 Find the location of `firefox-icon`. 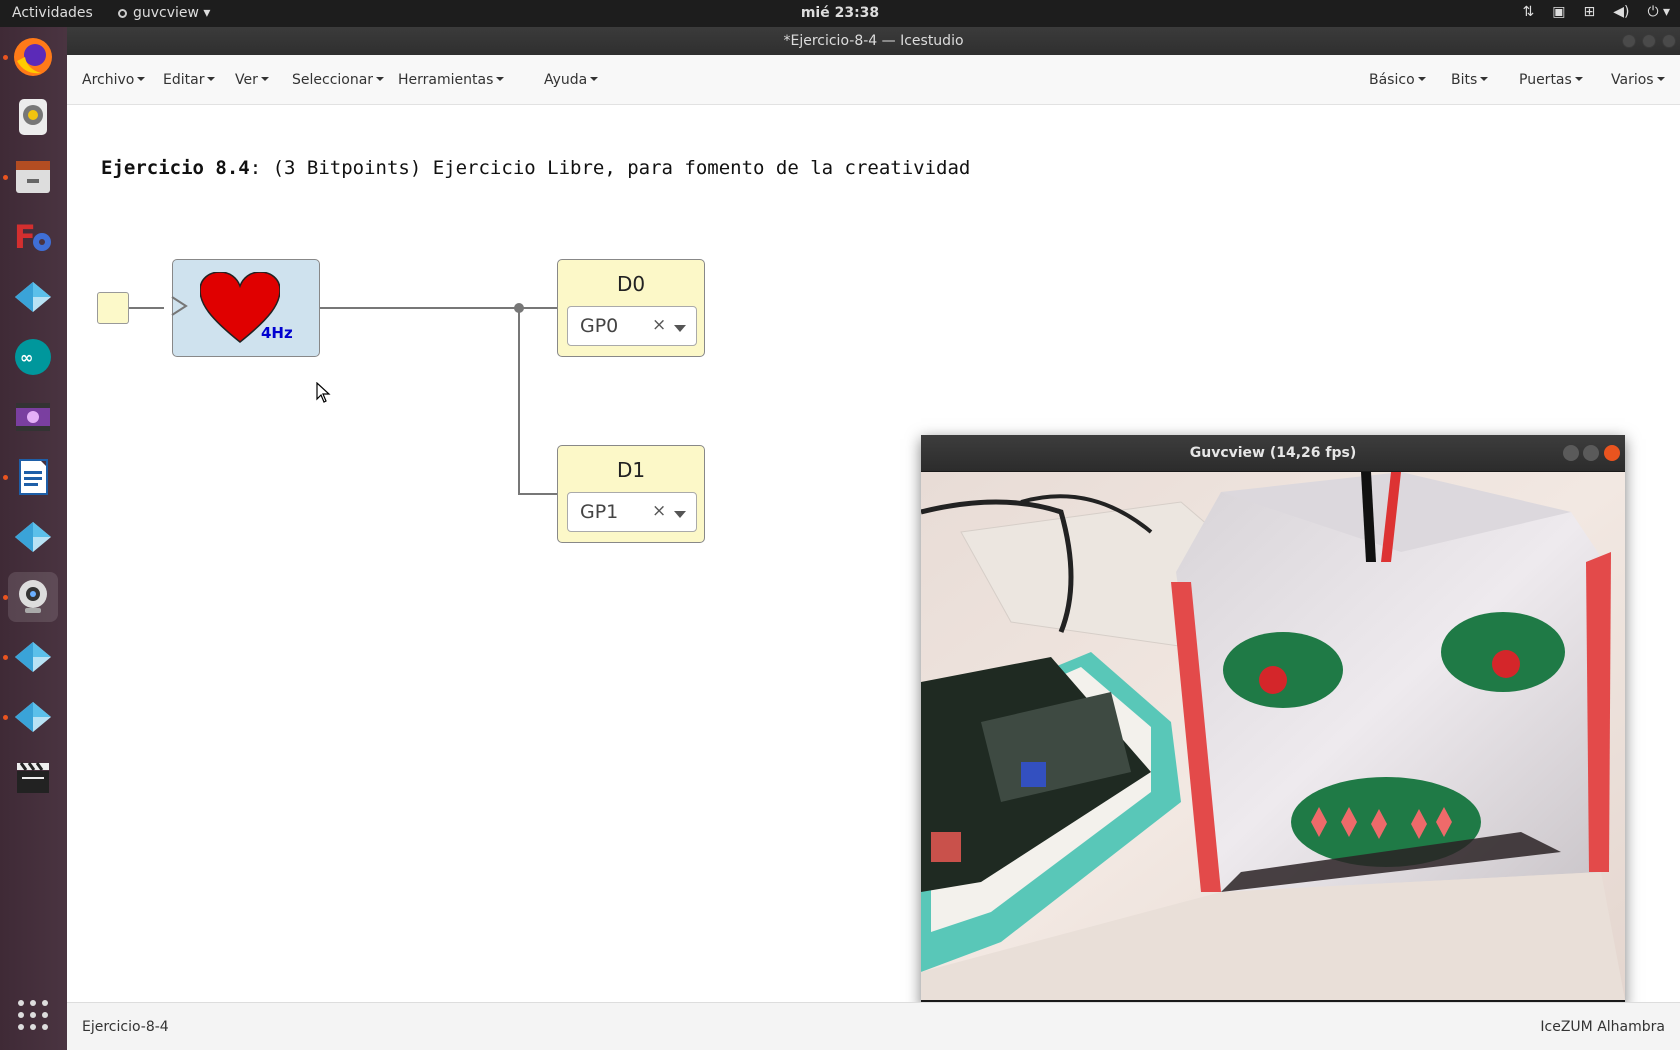

firefox-icon is located at coordinates (33, 57).